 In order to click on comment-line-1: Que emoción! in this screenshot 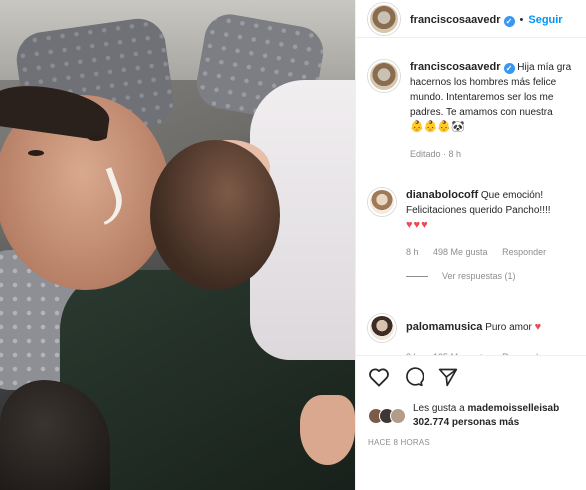, I will do `click(512, 195)`.